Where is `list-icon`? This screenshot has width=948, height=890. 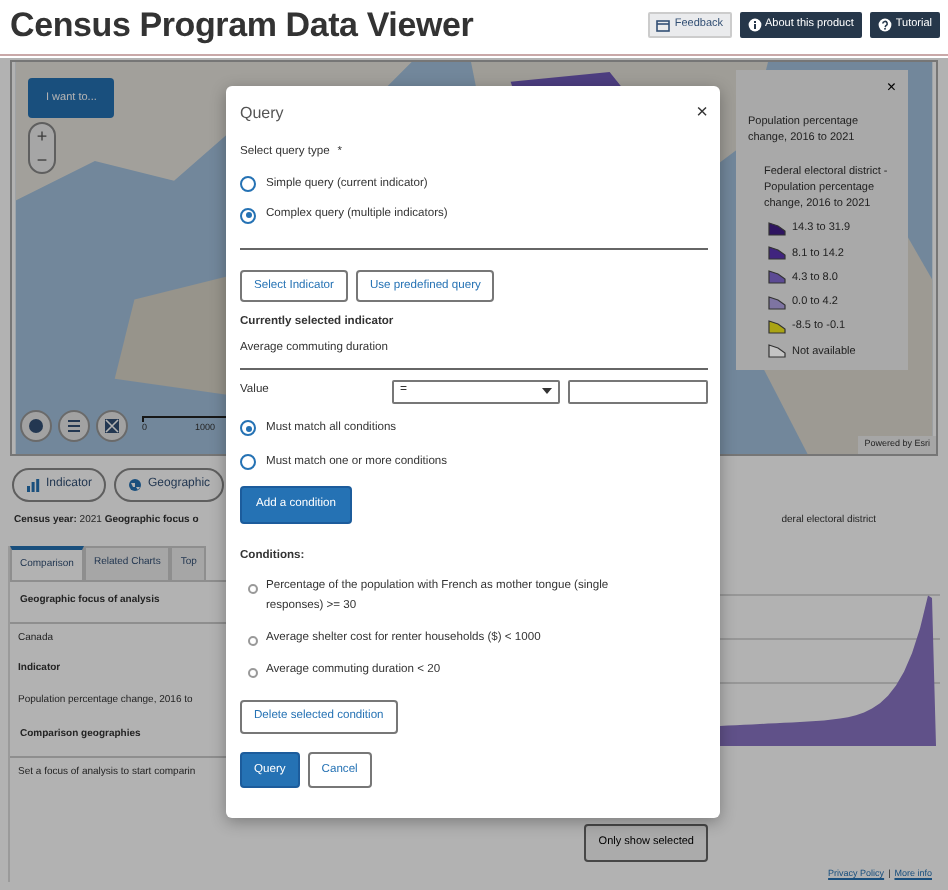 list-icon is located at coordinates (74, 426).